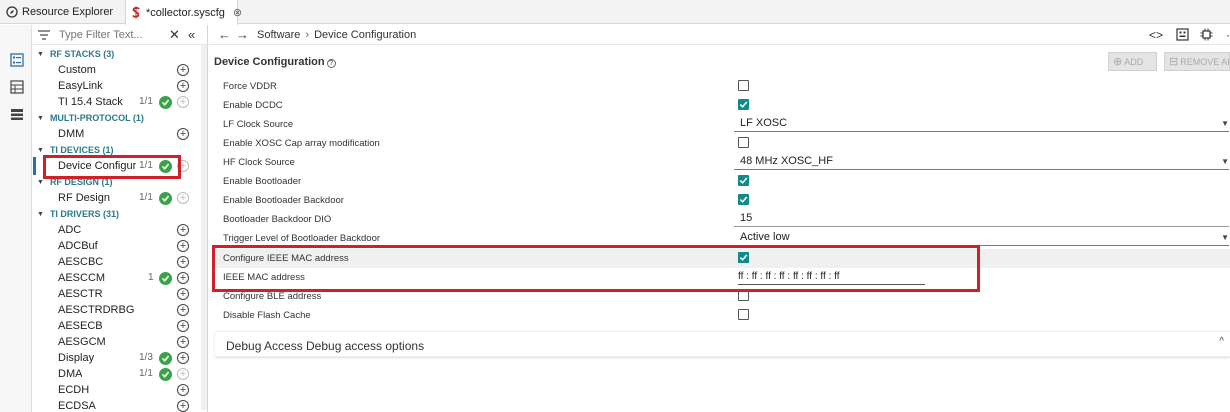 The width and height of the screenshot is (1230, 412). I want to click on chip-view-icon, so click(1206, 35).